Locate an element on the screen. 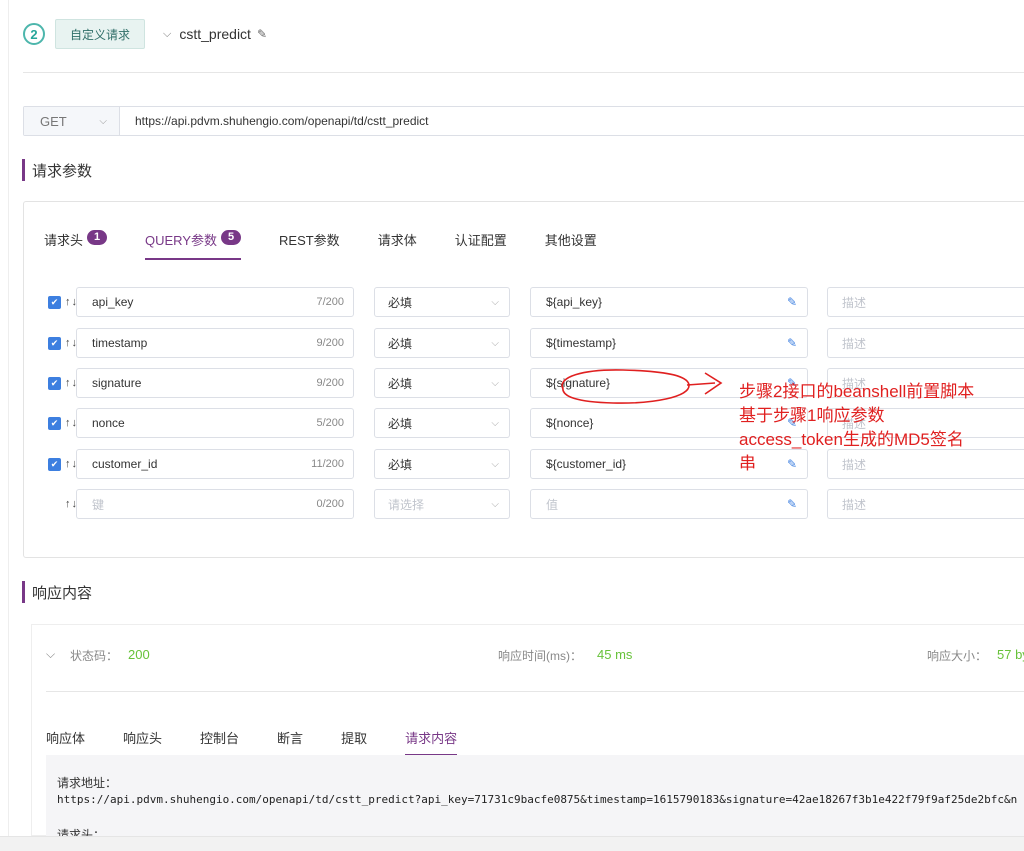 Image resolution: width=1024 pixels, height=851 pixels. param-key: nonce is located at coordinates (108, 423).